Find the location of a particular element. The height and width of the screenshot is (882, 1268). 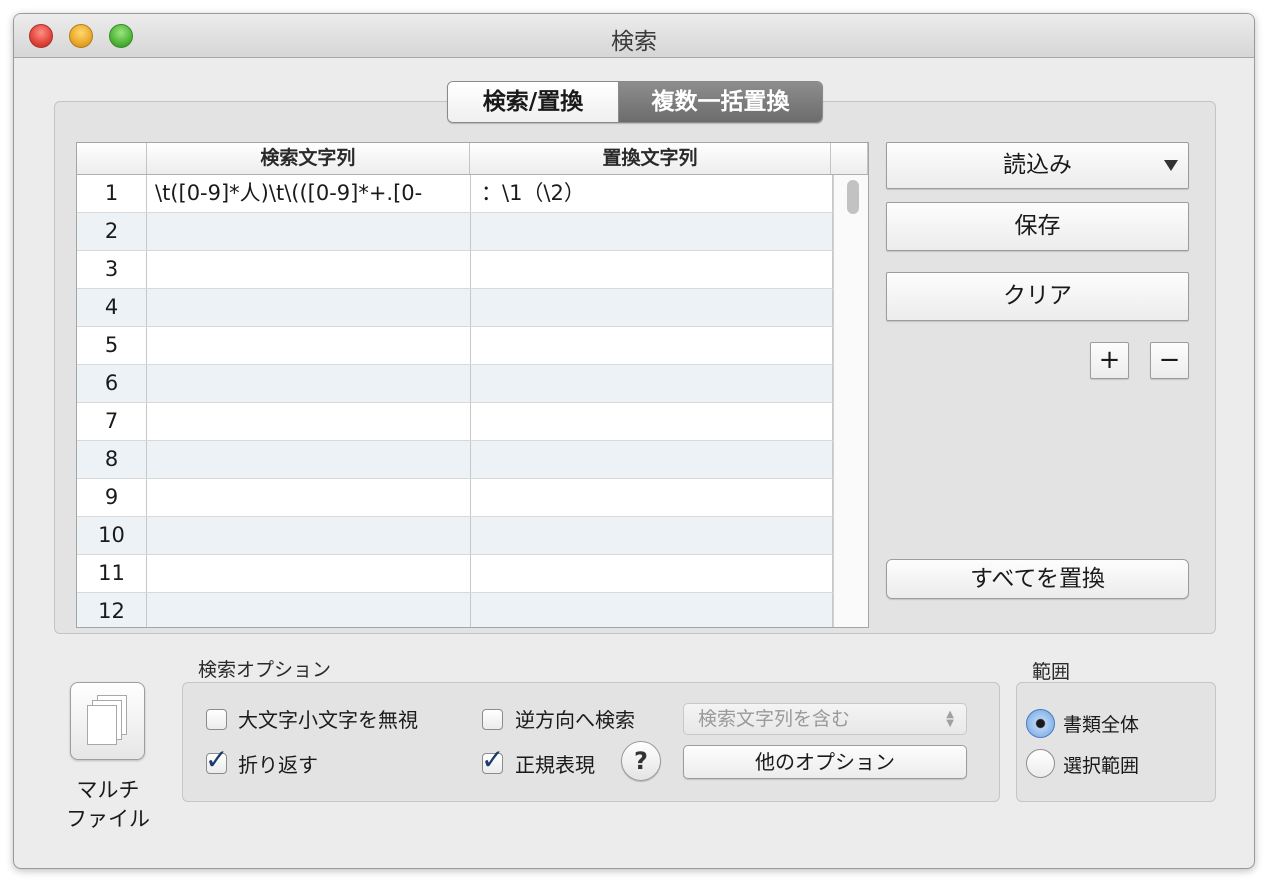

row-number: 8 is located at coordinates (112, 459).